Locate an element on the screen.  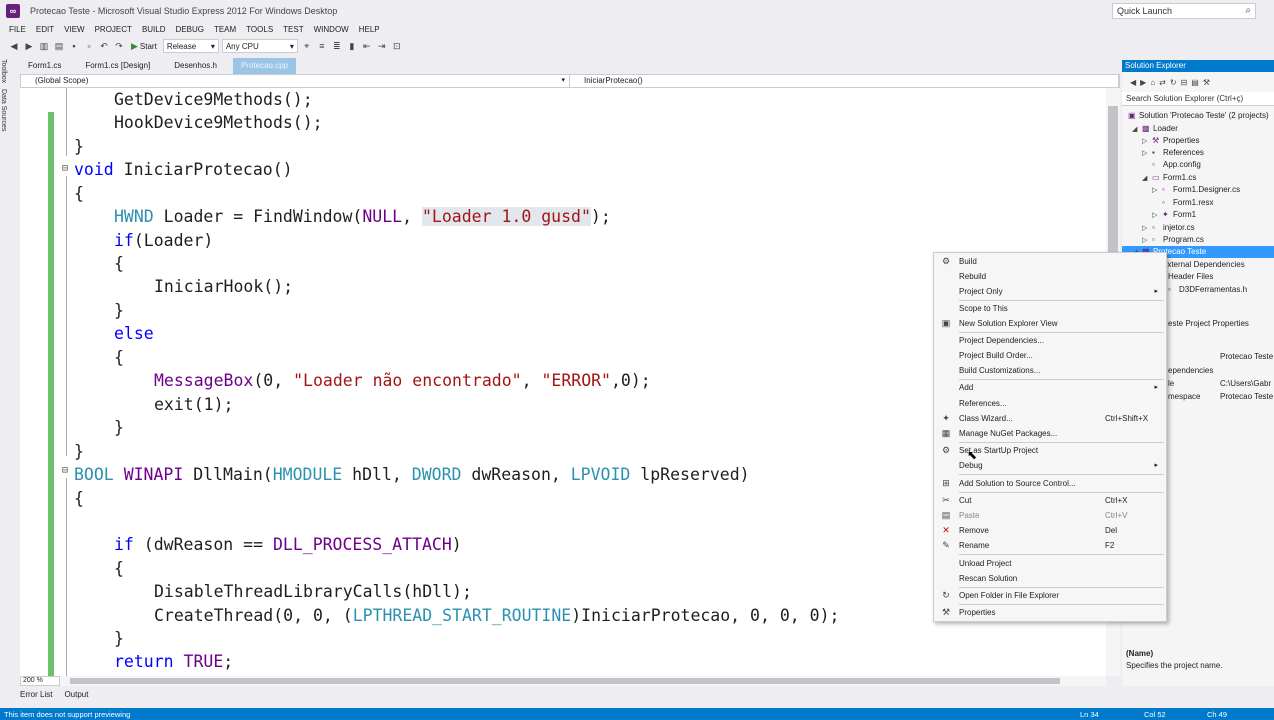
tree-external-deps: External Dependencies is located at coordinates (1203, 265).